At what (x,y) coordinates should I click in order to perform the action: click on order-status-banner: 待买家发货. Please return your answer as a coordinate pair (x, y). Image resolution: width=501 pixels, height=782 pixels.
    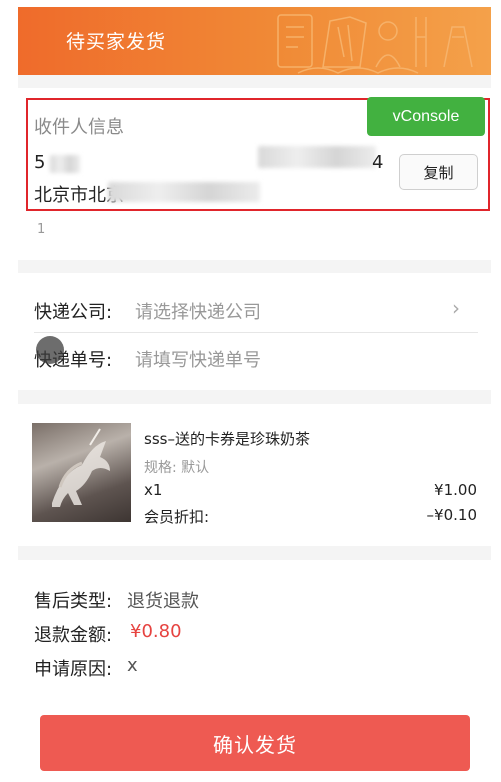
    Looking at the image, I should click on (254, 41).